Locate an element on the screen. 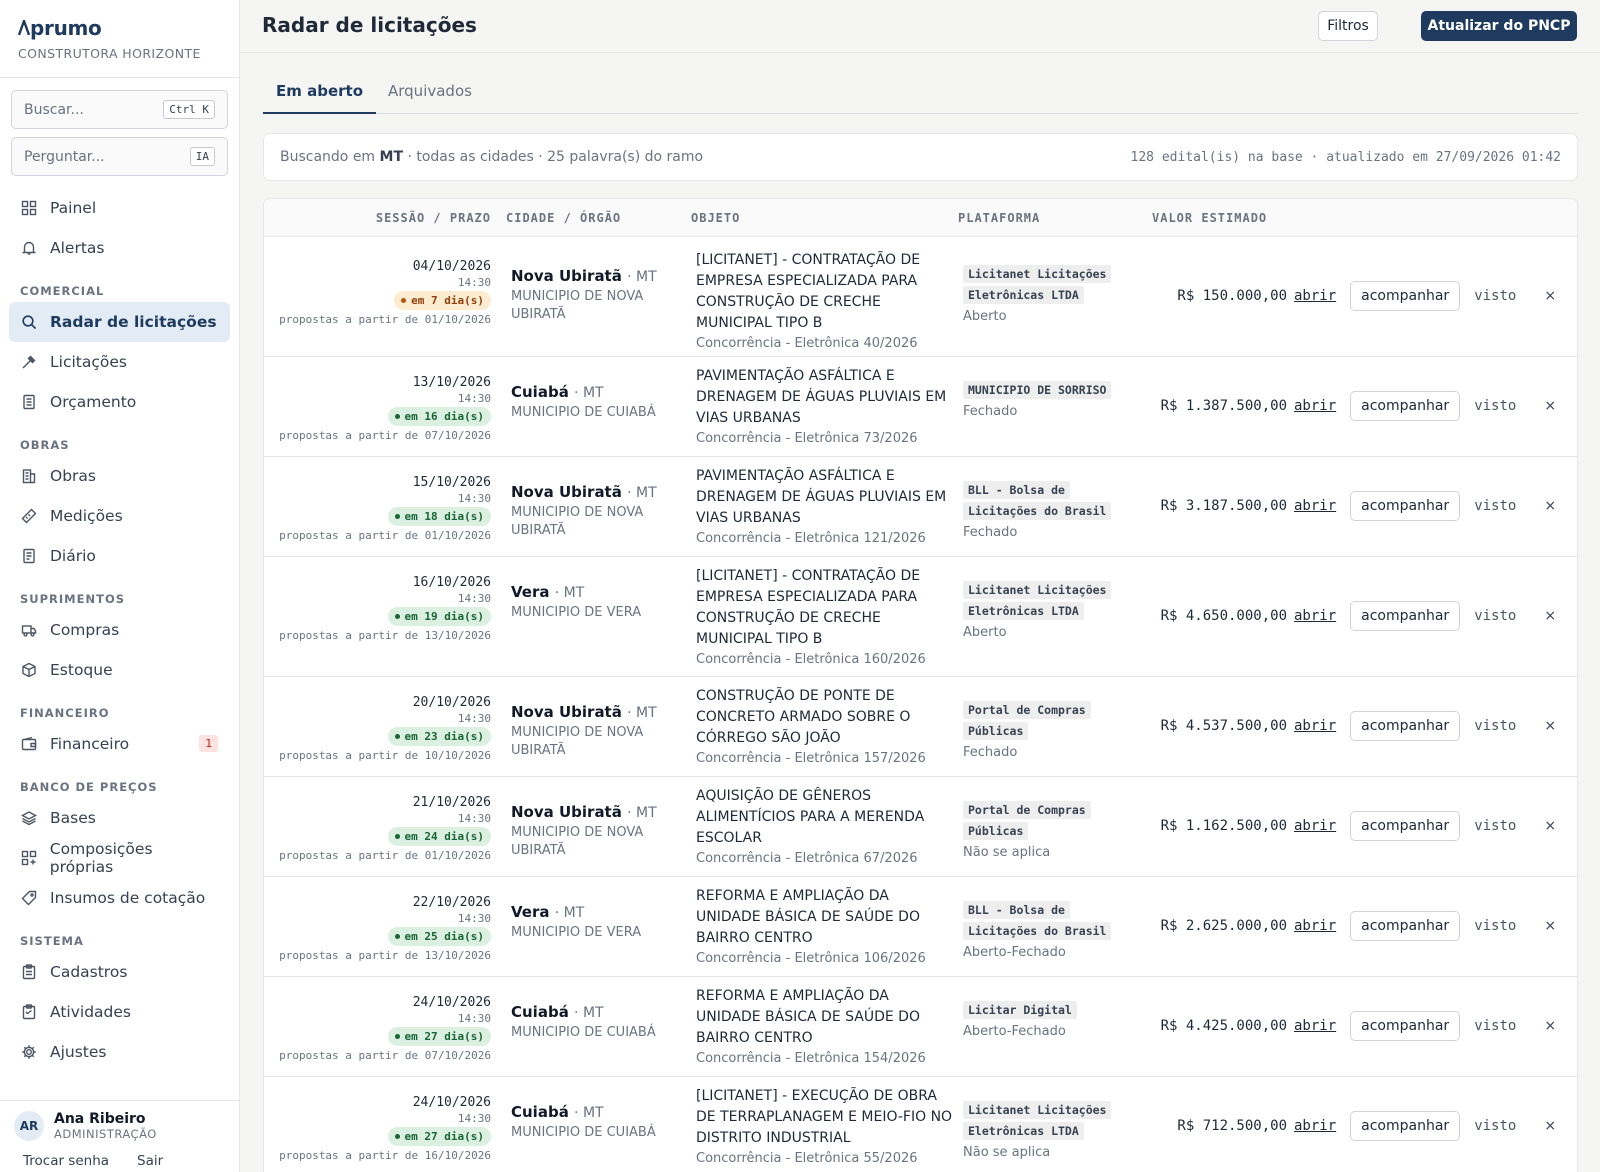 The width and height of the screenshot is (1600, 1172). deadline-badge: em 23 dia(s) is located at coordinates (439, 736).